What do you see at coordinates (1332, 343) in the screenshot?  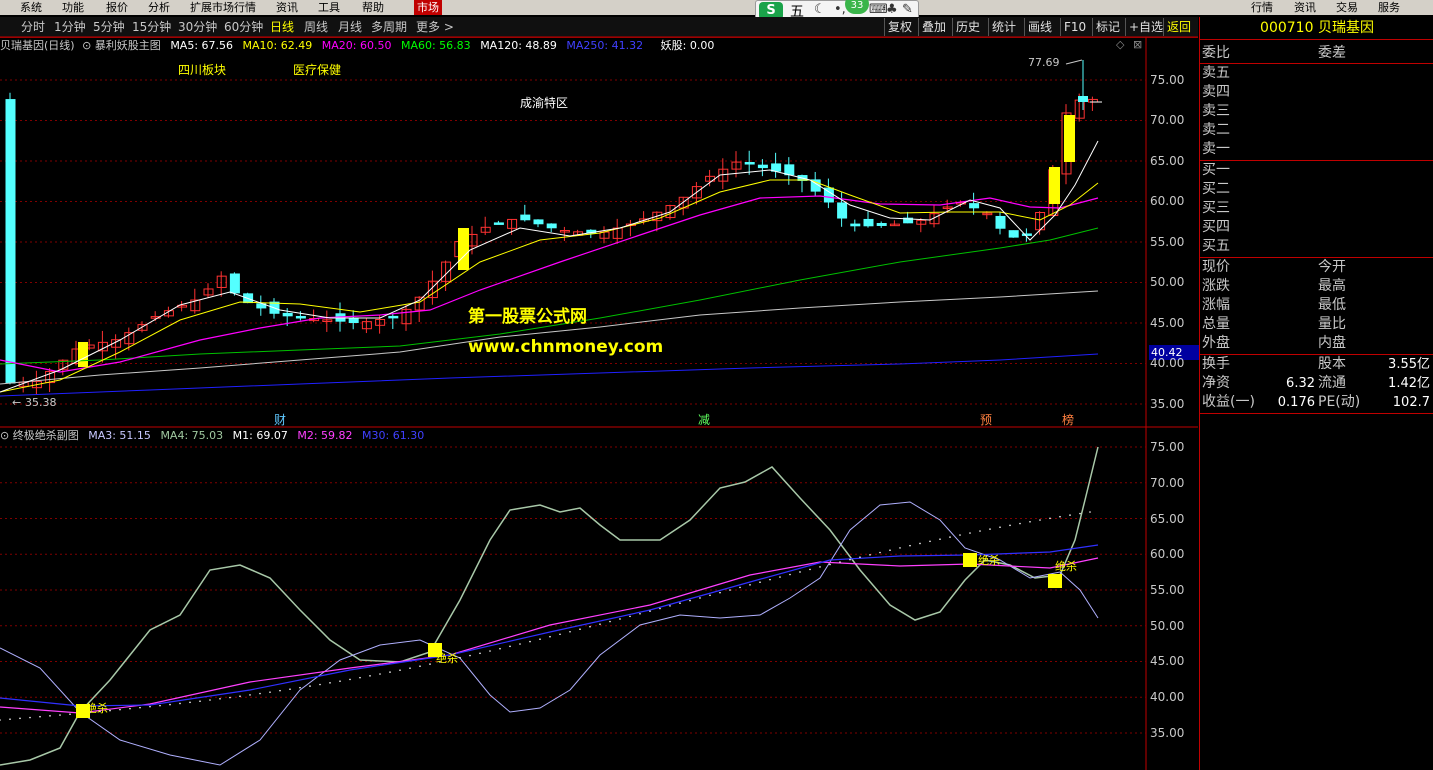 I see `inner-disk-label: 内盘` at bounding box center [1332, 343].